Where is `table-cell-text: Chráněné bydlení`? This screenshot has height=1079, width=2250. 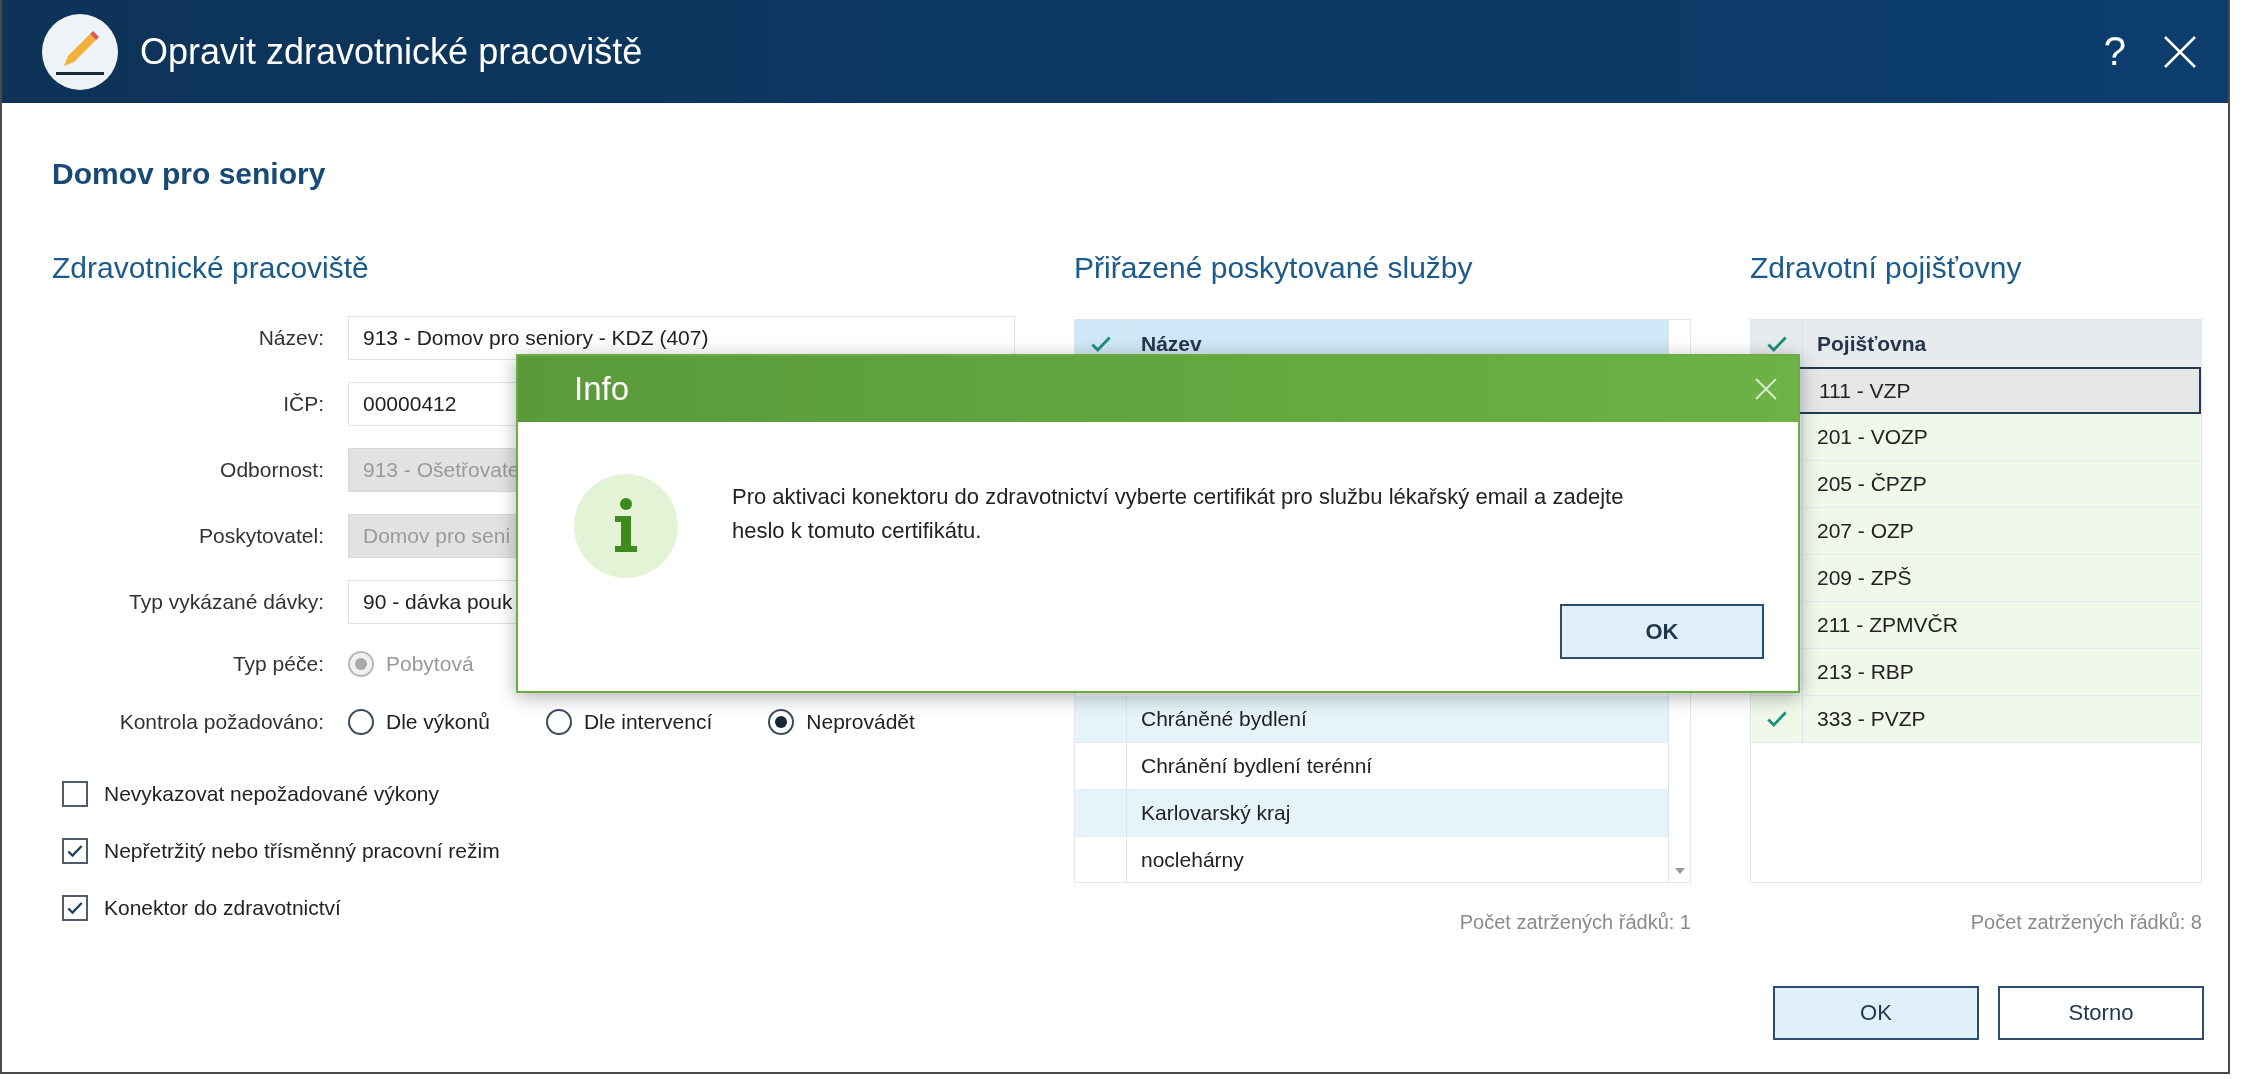
table-cell-text: Chráněné bydlení is located at coordinates (1224, 719).